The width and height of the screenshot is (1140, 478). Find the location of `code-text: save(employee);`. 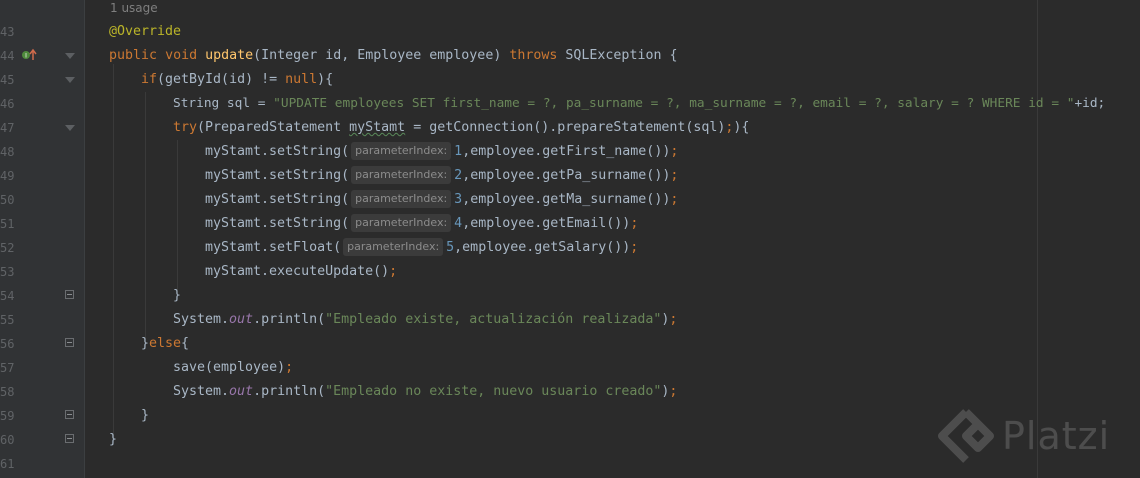

code-text: save(employee); is located at coordinates (233, 368).